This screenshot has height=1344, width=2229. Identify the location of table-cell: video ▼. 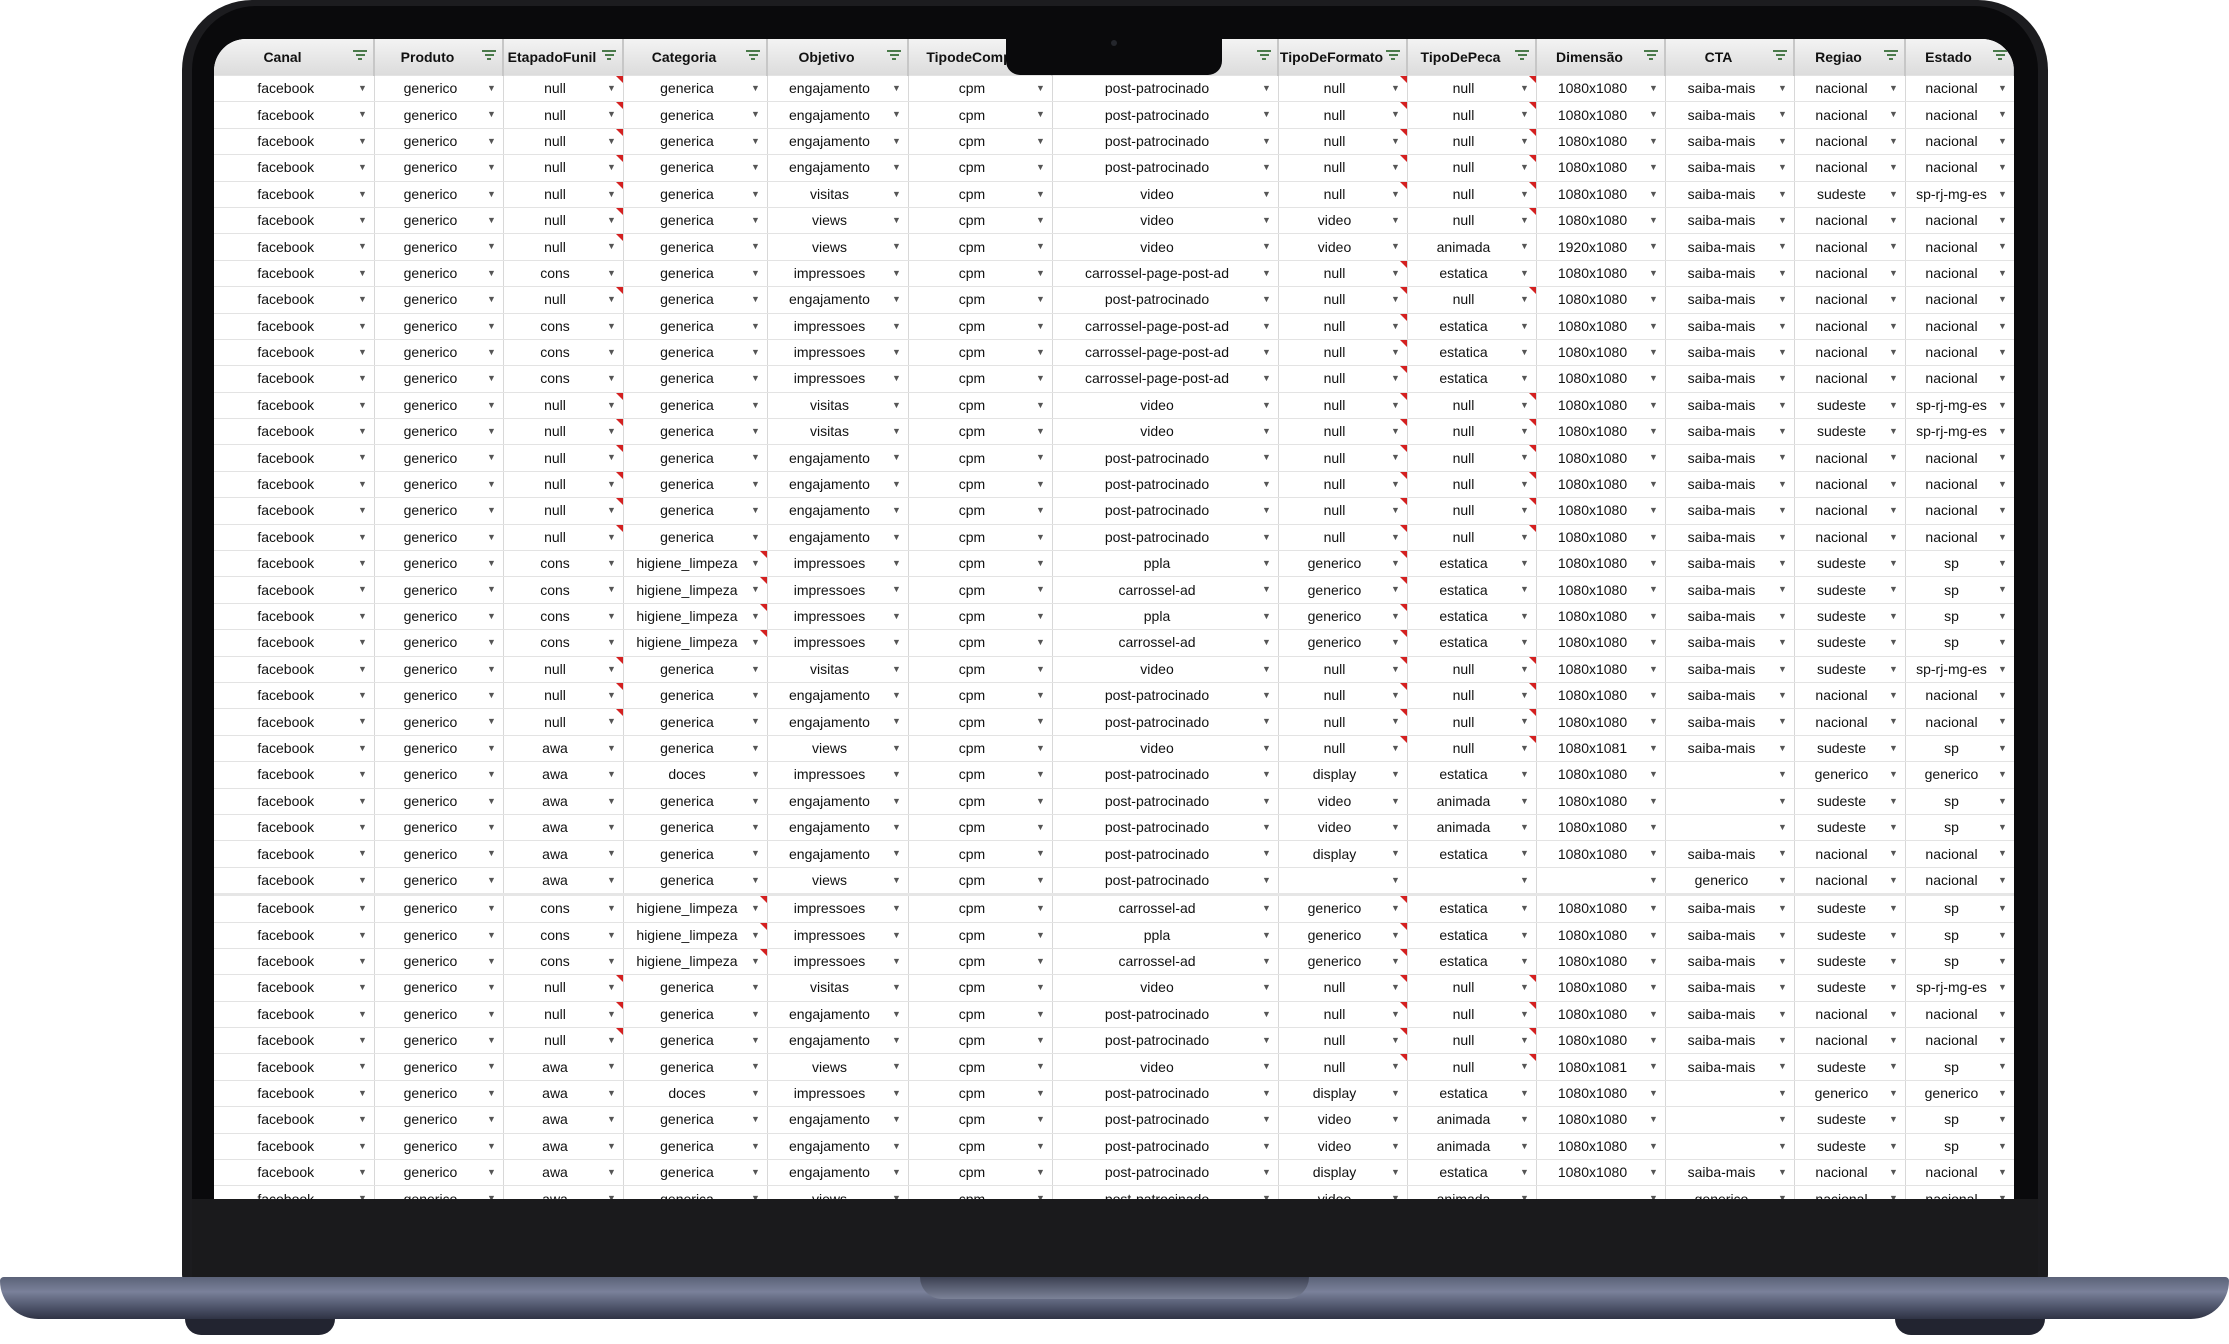
(1343, 1192).